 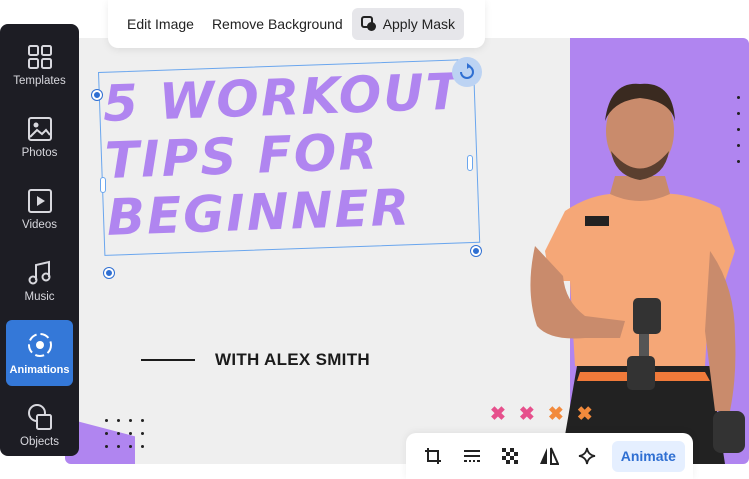 I want to click on mask-icon, so click(x=368, y=23).